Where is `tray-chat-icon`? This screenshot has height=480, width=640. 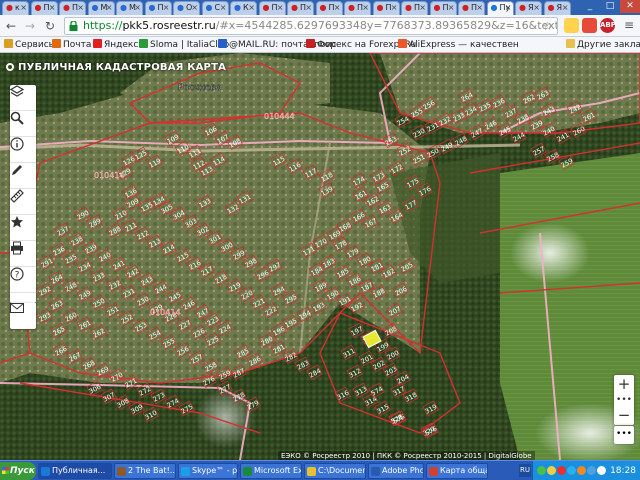
tray-chat-icon is located at coordinates (601, 470).